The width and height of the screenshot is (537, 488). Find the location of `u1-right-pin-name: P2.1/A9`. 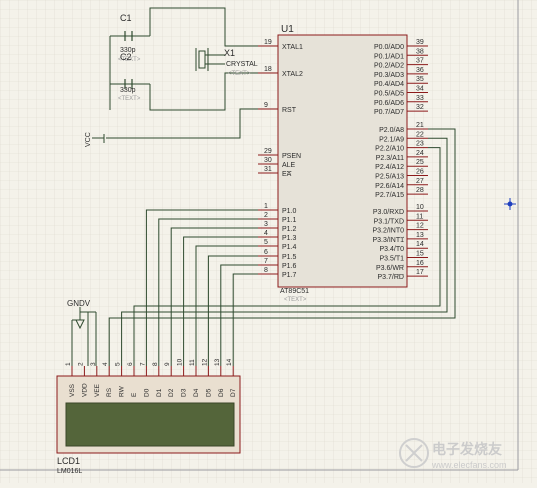

u1-right-pin-name: P2.1/A9 is located at coordinates (391, 139).